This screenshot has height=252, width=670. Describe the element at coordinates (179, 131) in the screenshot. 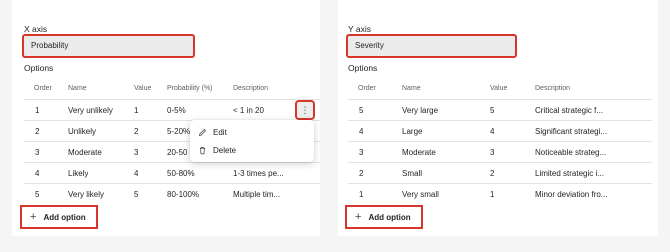

I see `x-row-probability: 5-20%` at that location.